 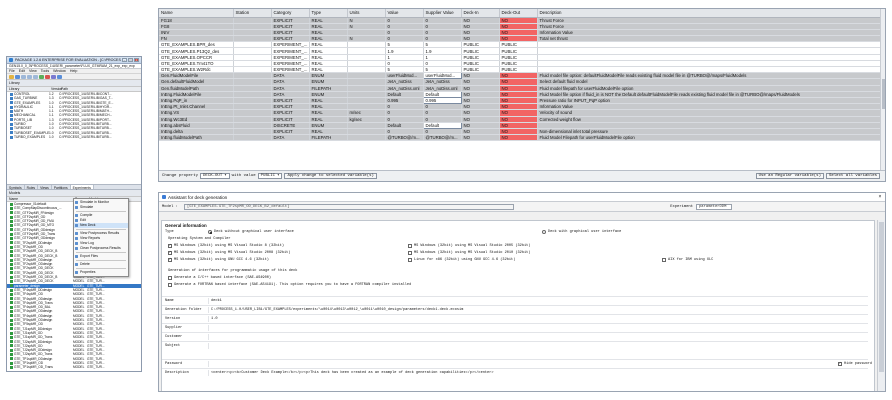 I want to click on column-header-category: Category, so click(x=290, y=13).